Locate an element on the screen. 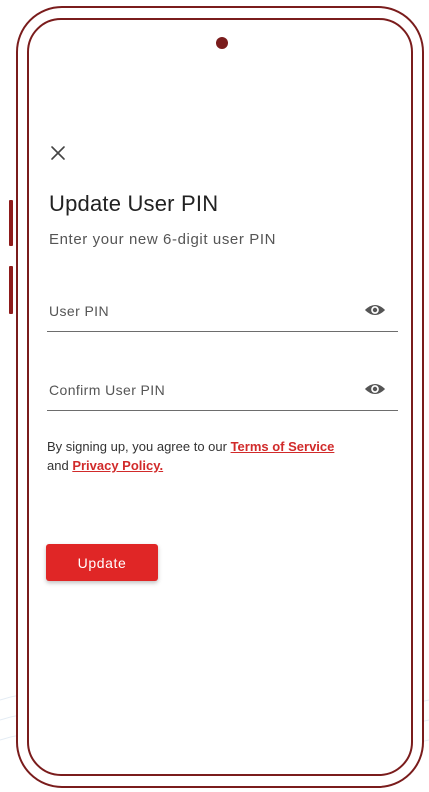 The width and height of the screenshot is (429, 792). confirm-pin-input is located at coordinates (194, 390).